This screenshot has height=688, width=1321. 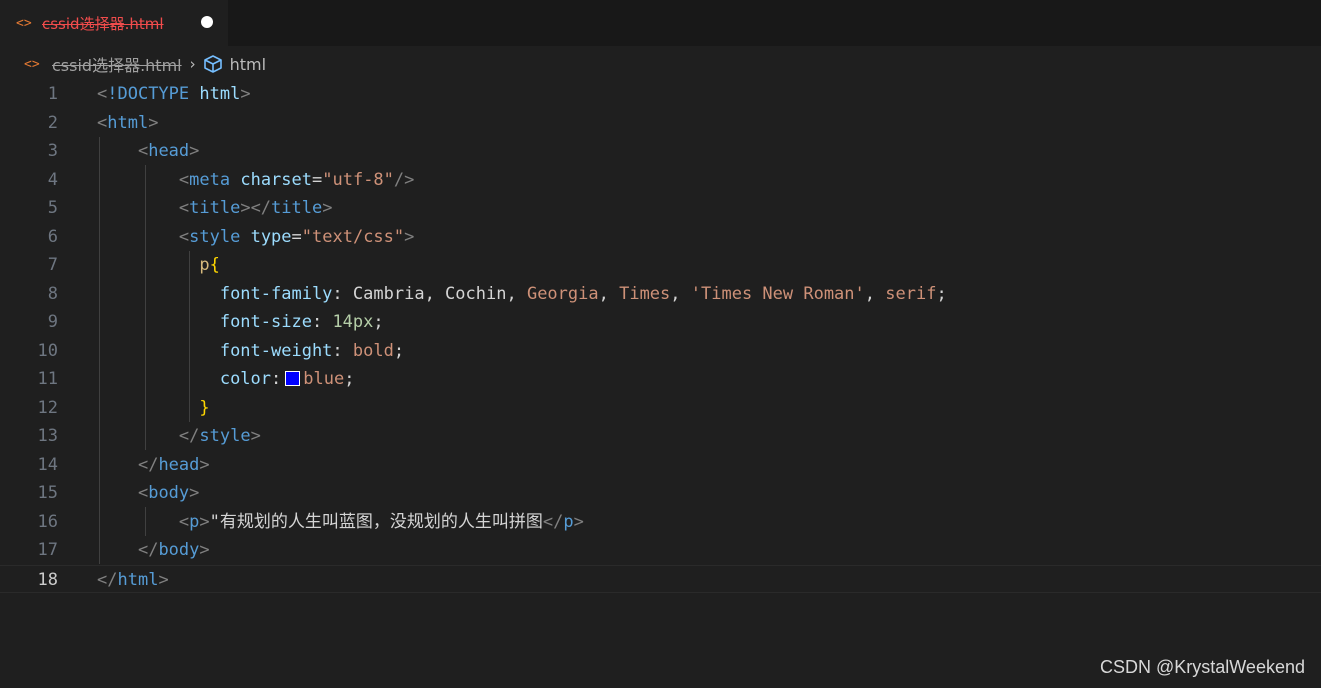 What do you see at coordinates (248, 64) in the screenshot?
I see `breadcrumb-symbol: html` at bounding box center [248, 64].